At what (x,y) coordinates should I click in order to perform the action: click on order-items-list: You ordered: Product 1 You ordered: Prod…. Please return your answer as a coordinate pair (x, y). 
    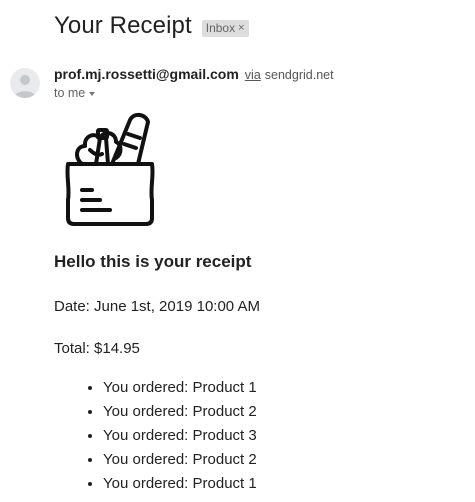
    Looking at the image, I should click on (155, 438).